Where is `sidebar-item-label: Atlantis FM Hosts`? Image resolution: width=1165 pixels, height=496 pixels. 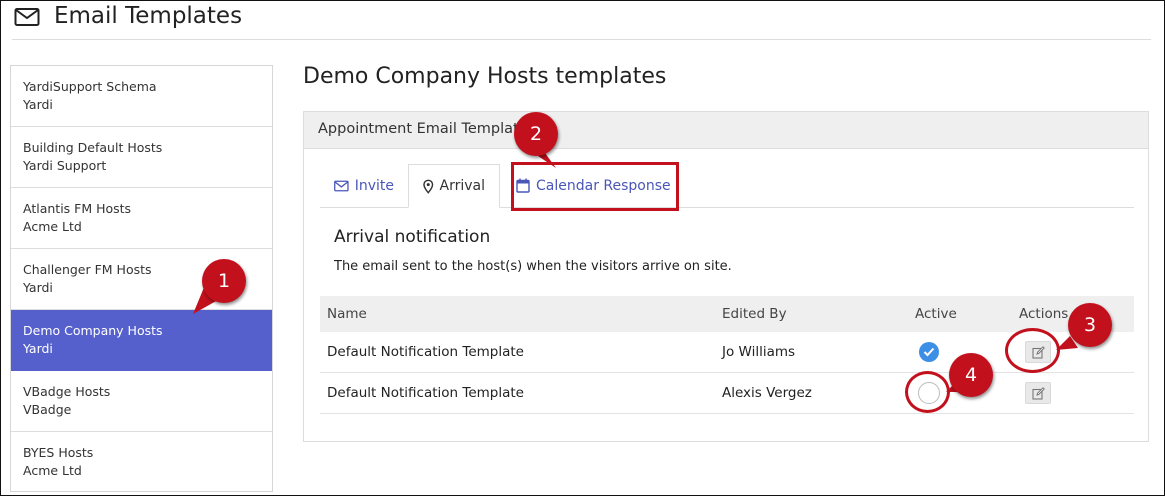 sidebar-item-label: Atlantis FM Hosts is located at coordinates (77, 208).